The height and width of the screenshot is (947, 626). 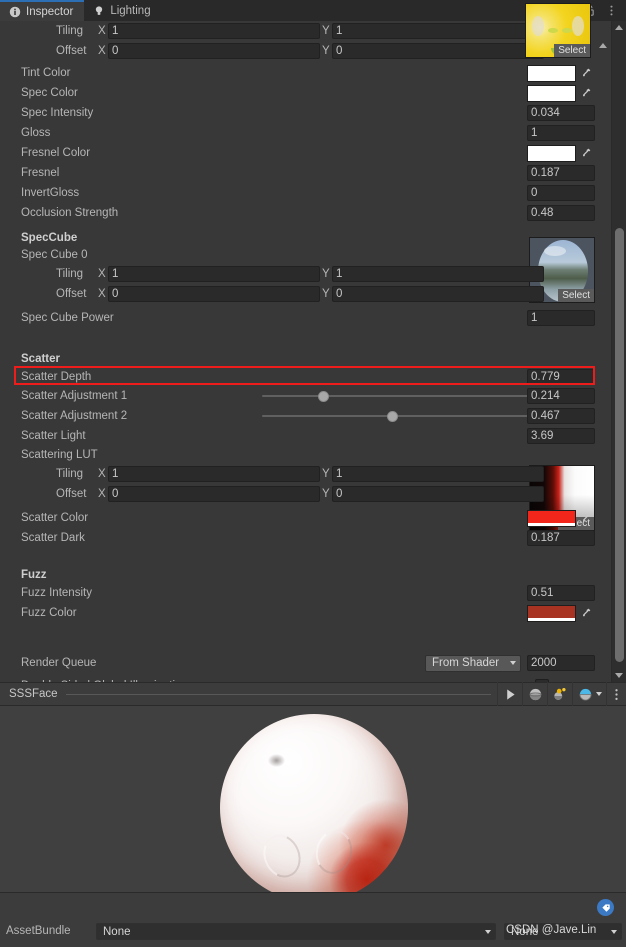 What do you see at coordinates (559, 694) in the screenshot?
I see `lighting-button` at bounding box center [559, 694].